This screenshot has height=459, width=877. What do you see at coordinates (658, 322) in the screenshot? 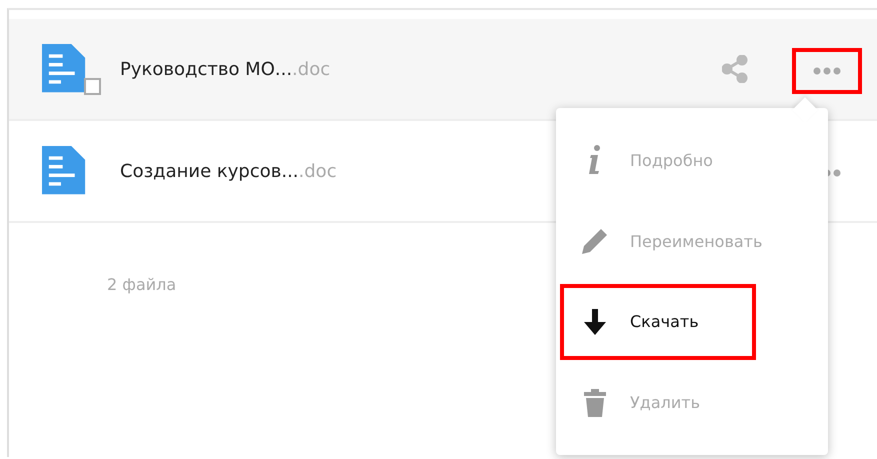
I see `menu-item: Скачать` at bounding box center [658, 322].